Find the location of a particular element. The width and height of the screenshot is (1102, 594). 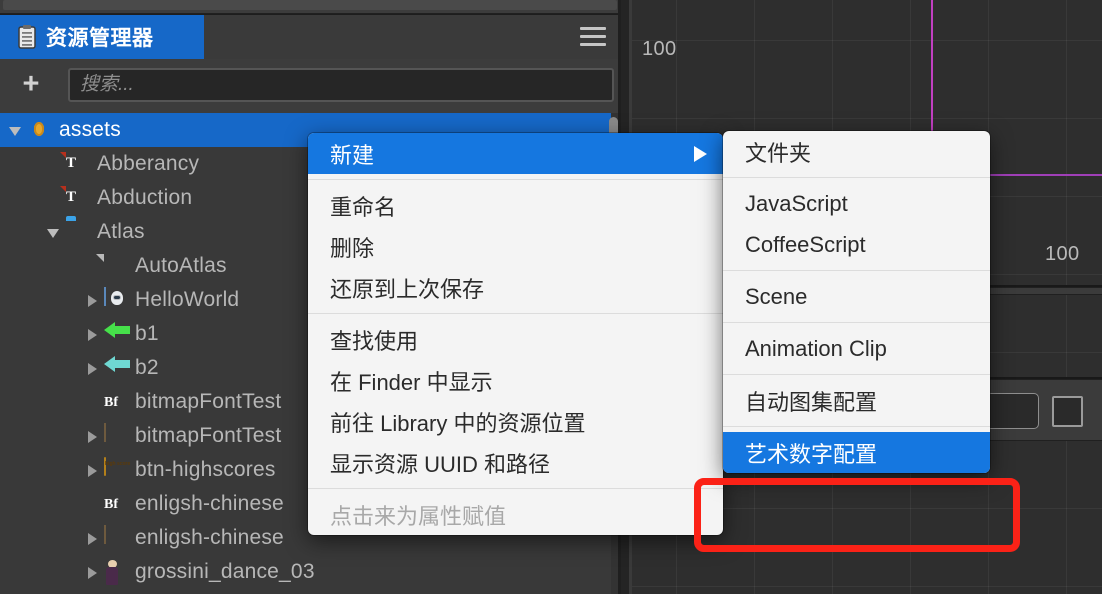

tab-label: 资源管理器 is located at coordinates (100, 38).